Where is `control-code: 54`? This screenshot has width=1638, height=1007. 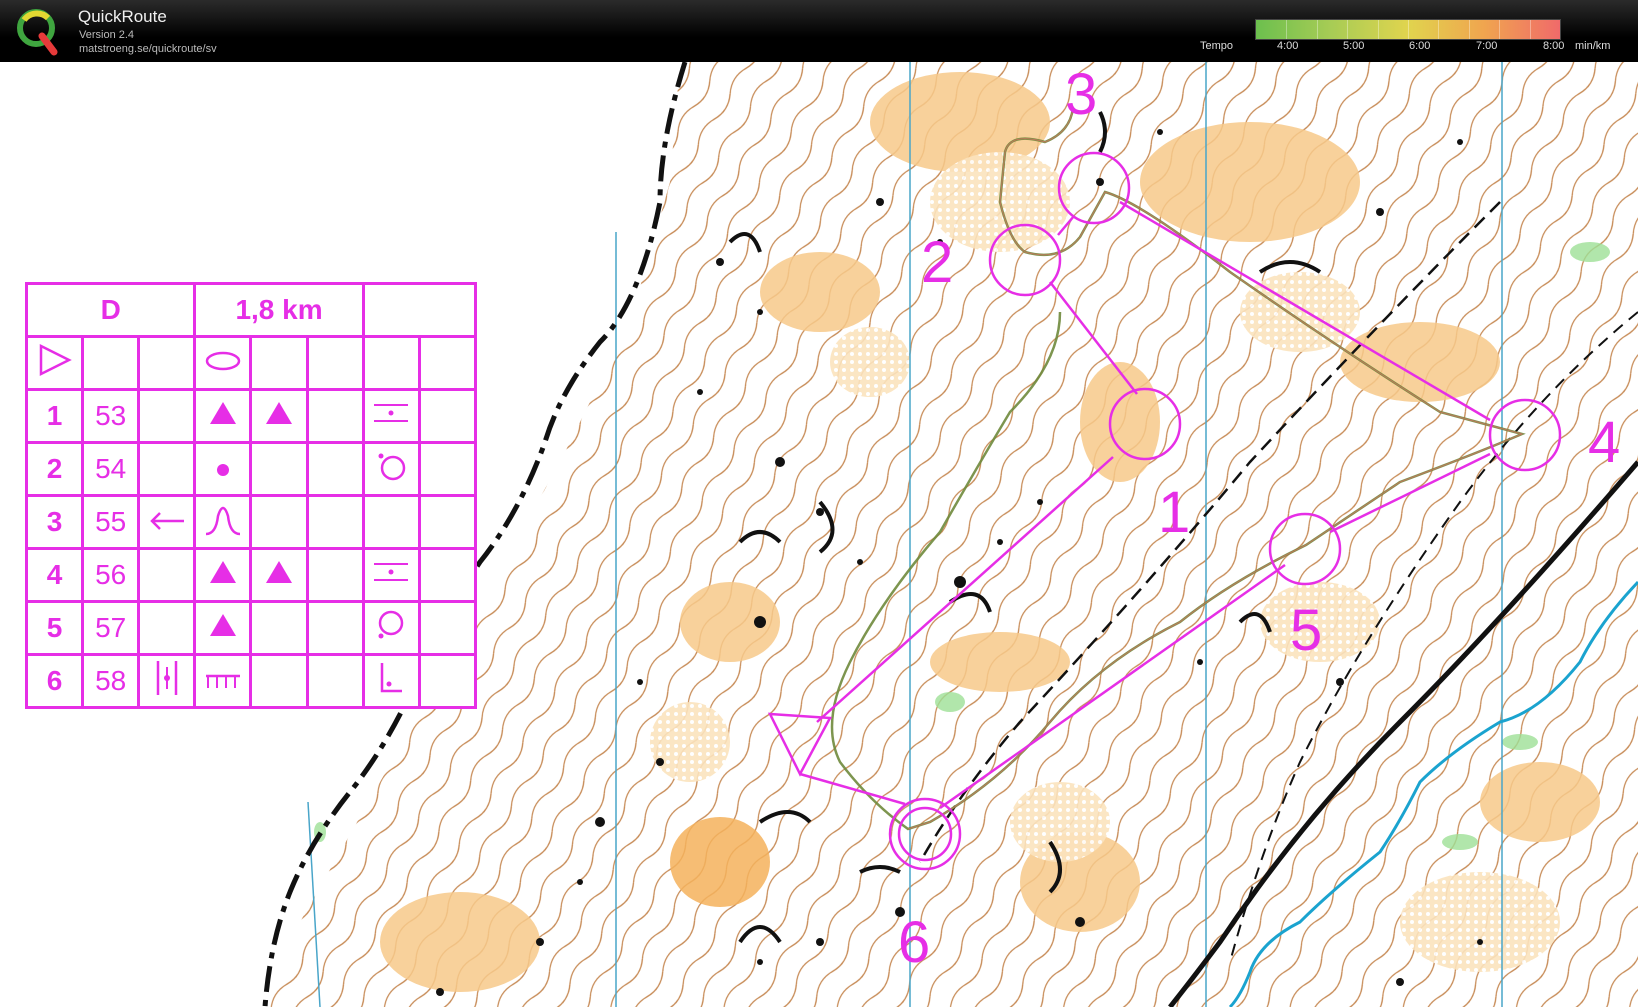 control-code: 54 is located at coordinates (111, 469).